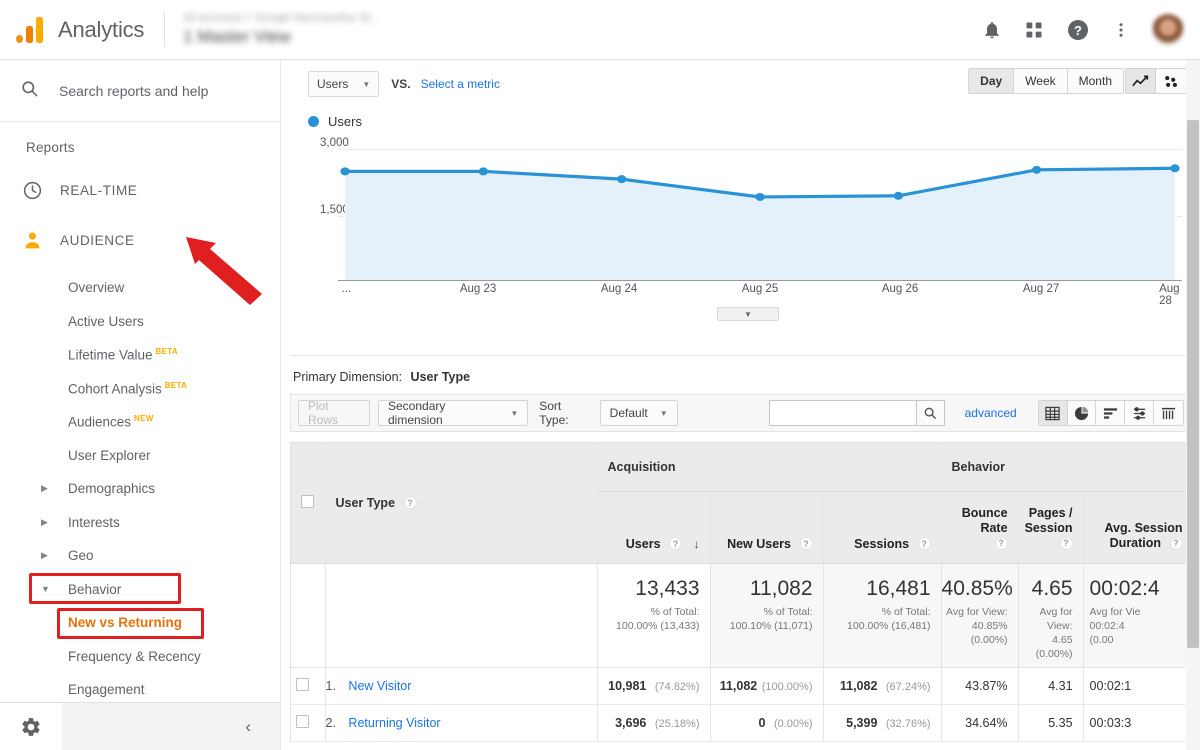 The width and height of the screenshot is (1200, 750). What do you see at coordinates (619, 289) in the screenshot?
I see `x-tick-2: Aug 24` at bounding box center [619, 289].